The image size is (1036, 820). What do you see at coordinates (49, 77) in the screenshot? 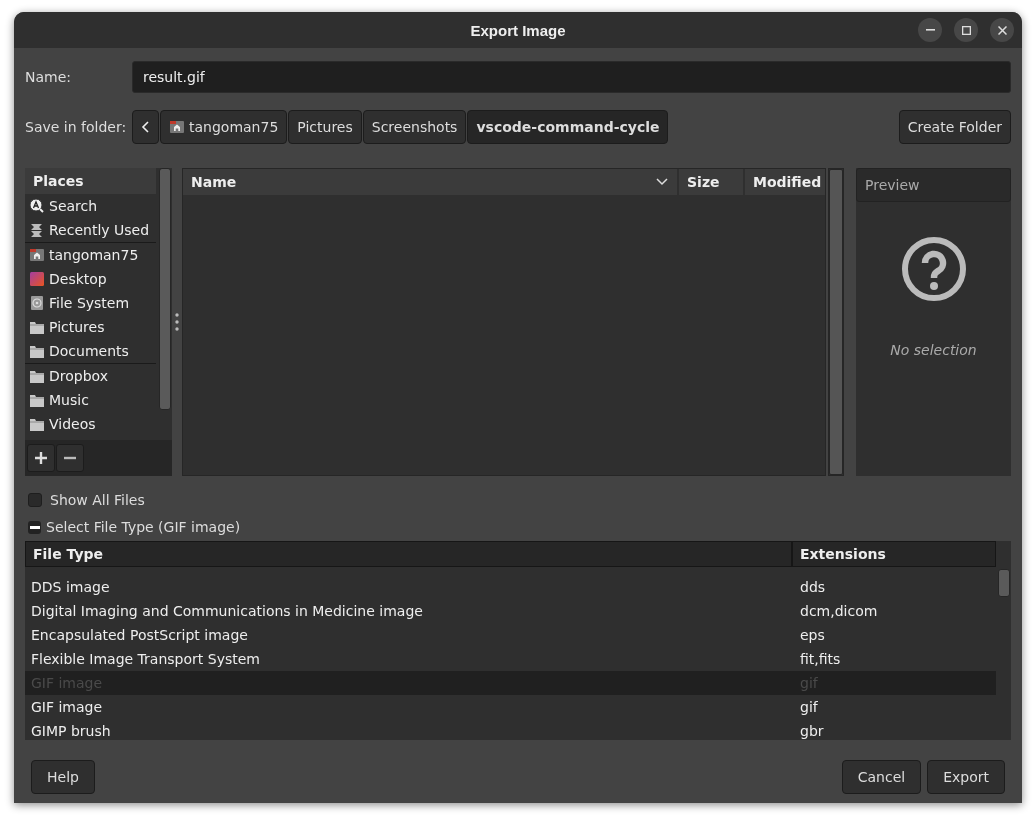
I see `name-label: Name:` at bounding box center [49, 77].